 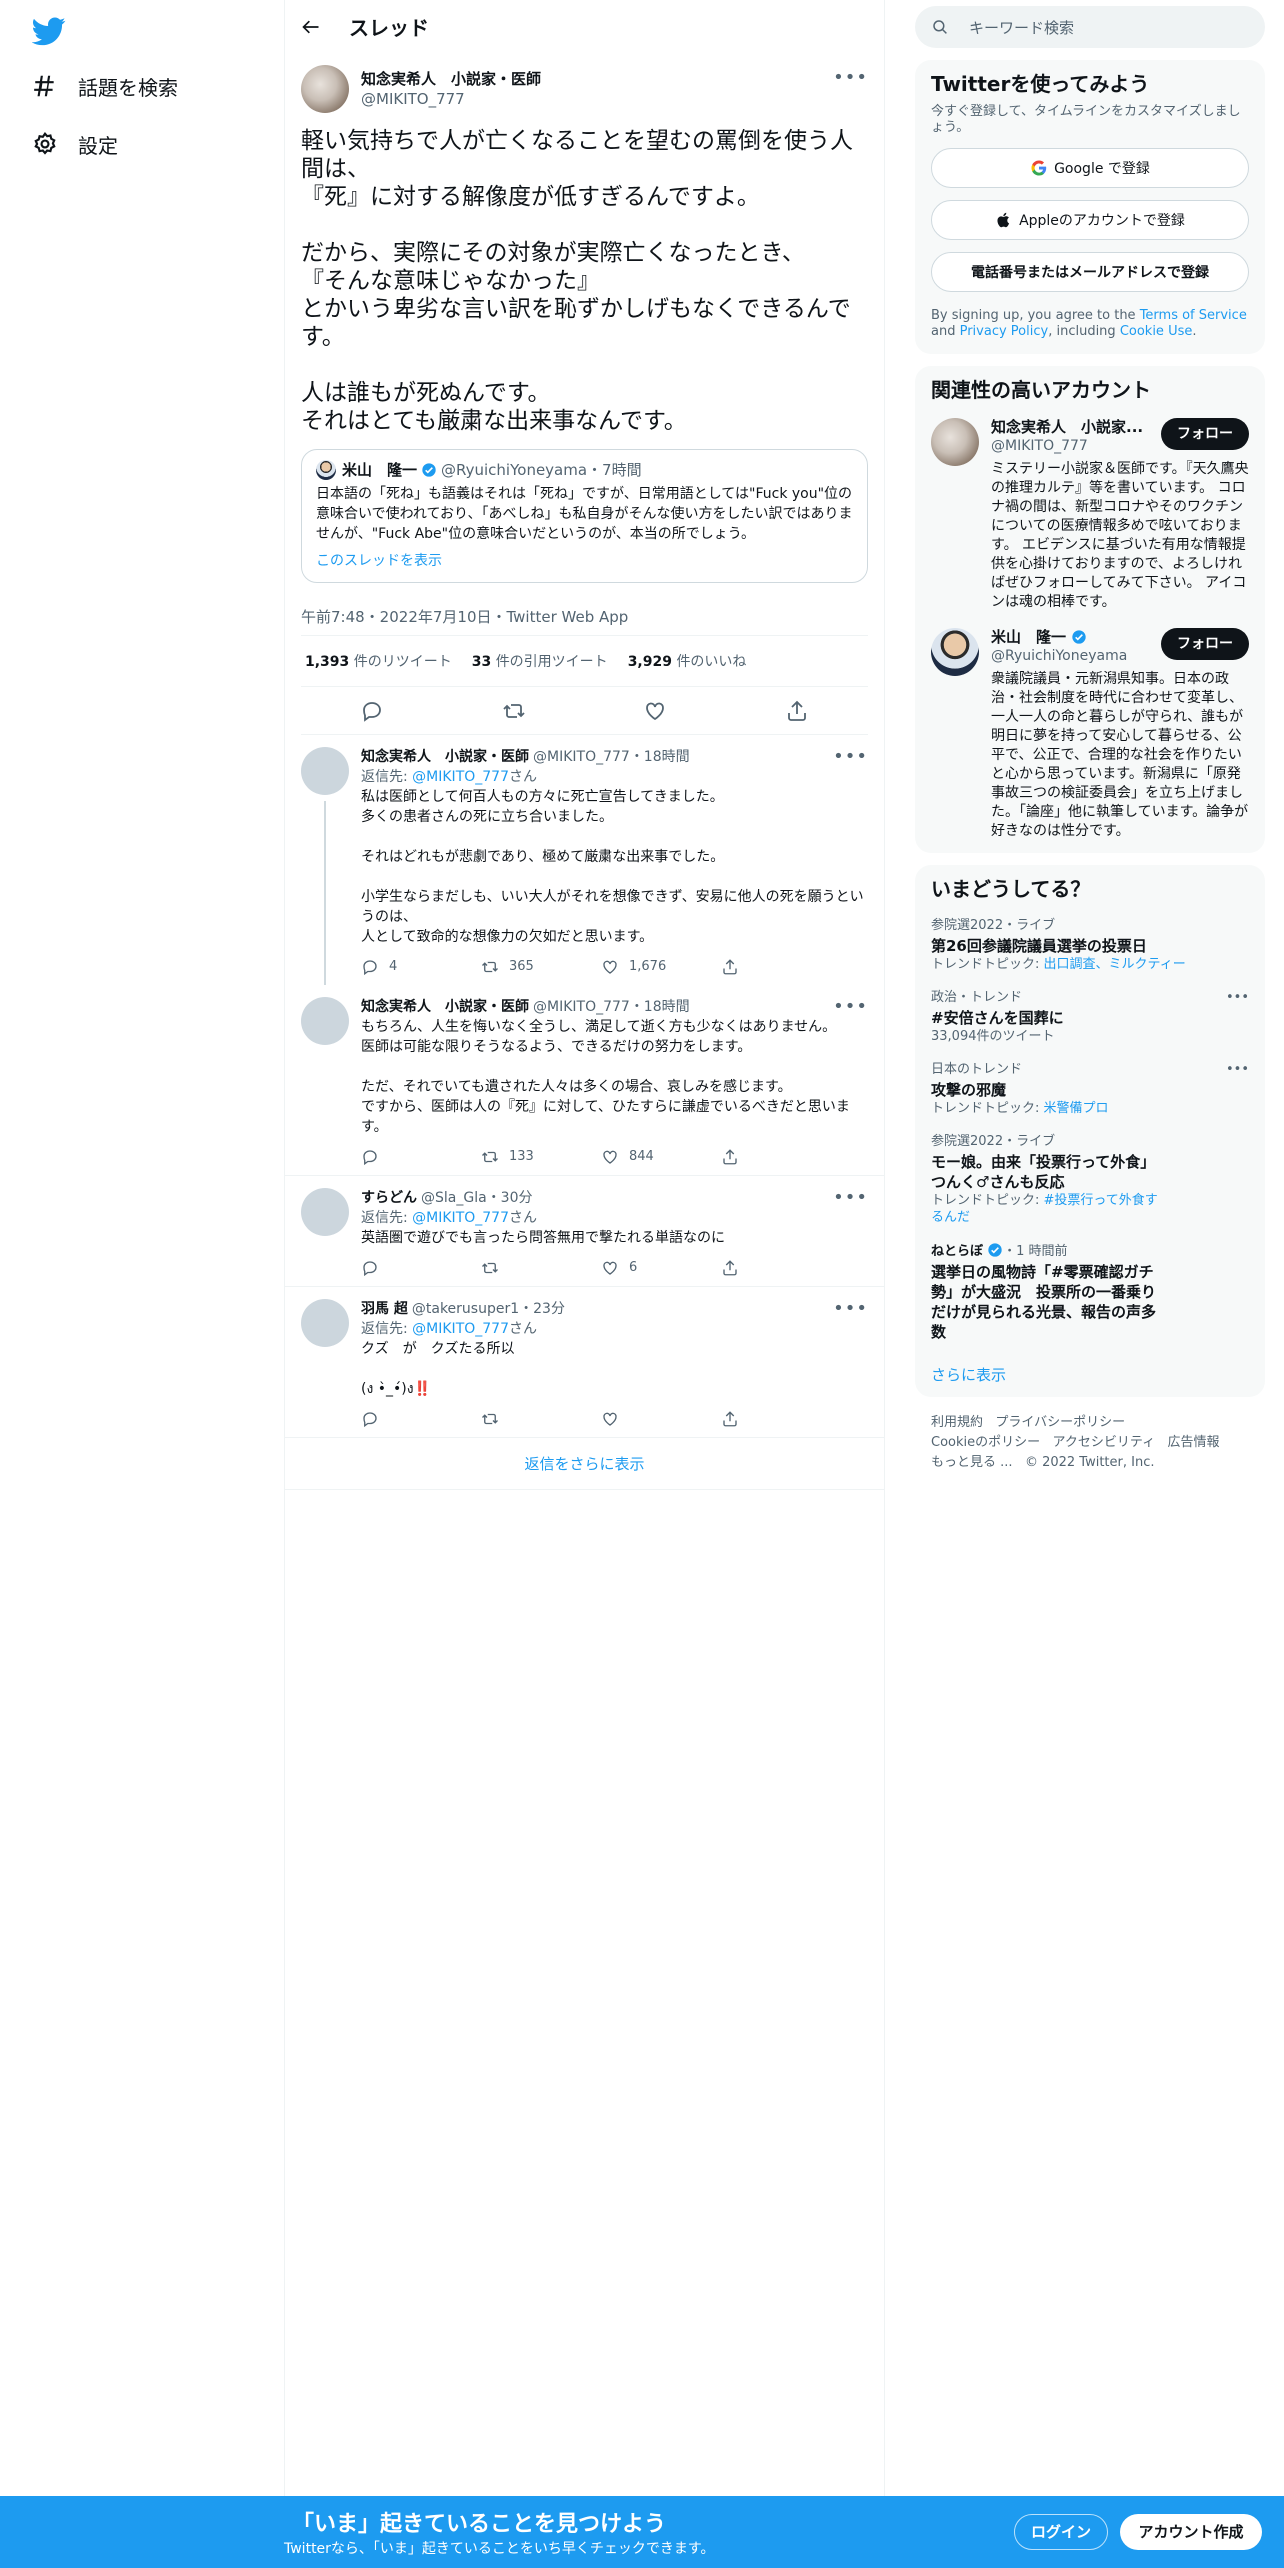 What do you see at coordinates (584, 617) in the screenshot?
I see `tweet-timestamp: 午前7:48・2022年7月10日・Twitter Web App` at bounding box center [584, 617].